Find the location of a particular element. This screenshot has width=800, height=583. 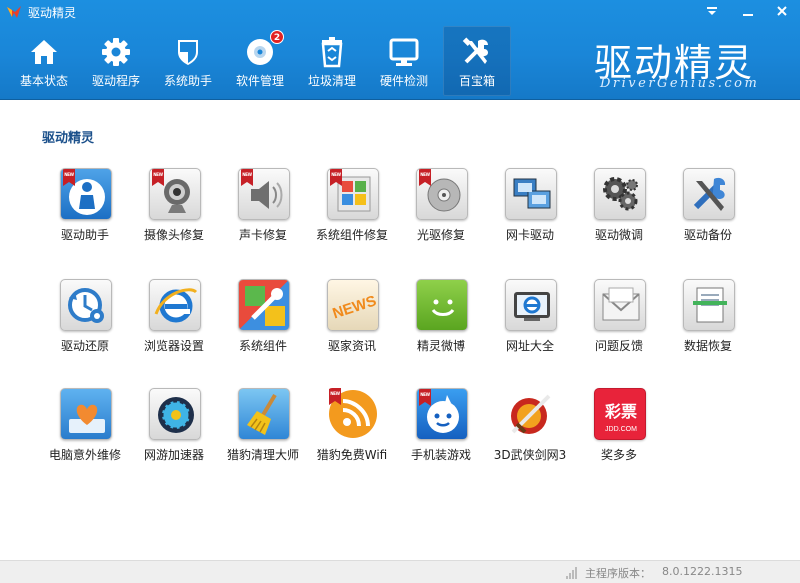

game-accelerator-icon is located at coordinates (175, 414).